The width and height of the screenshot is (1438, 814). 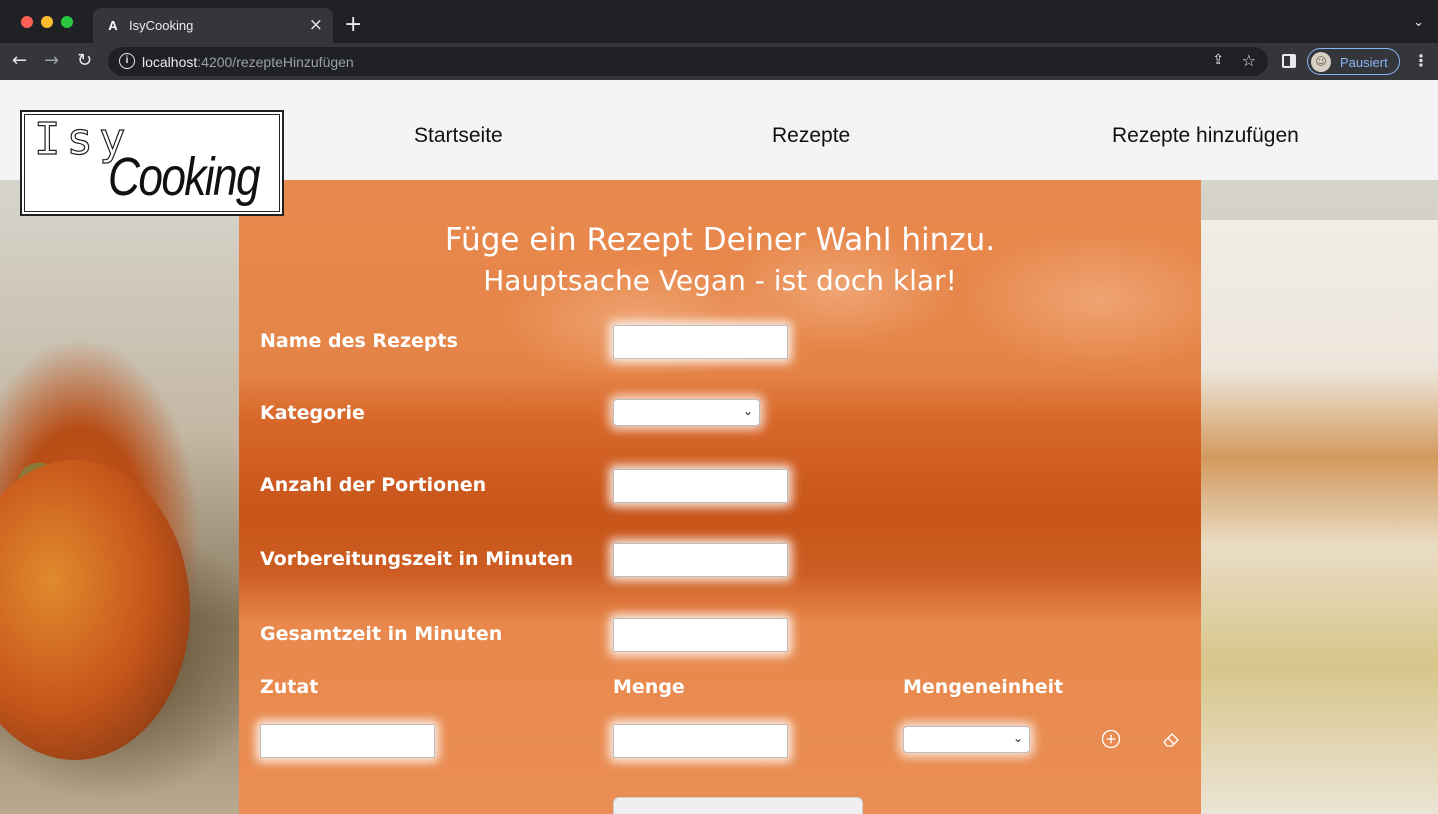 What do you see at coordinates (966, 739) in the screenshot?
I see `unit-select: ⌄` at bounding box center [966, 739].